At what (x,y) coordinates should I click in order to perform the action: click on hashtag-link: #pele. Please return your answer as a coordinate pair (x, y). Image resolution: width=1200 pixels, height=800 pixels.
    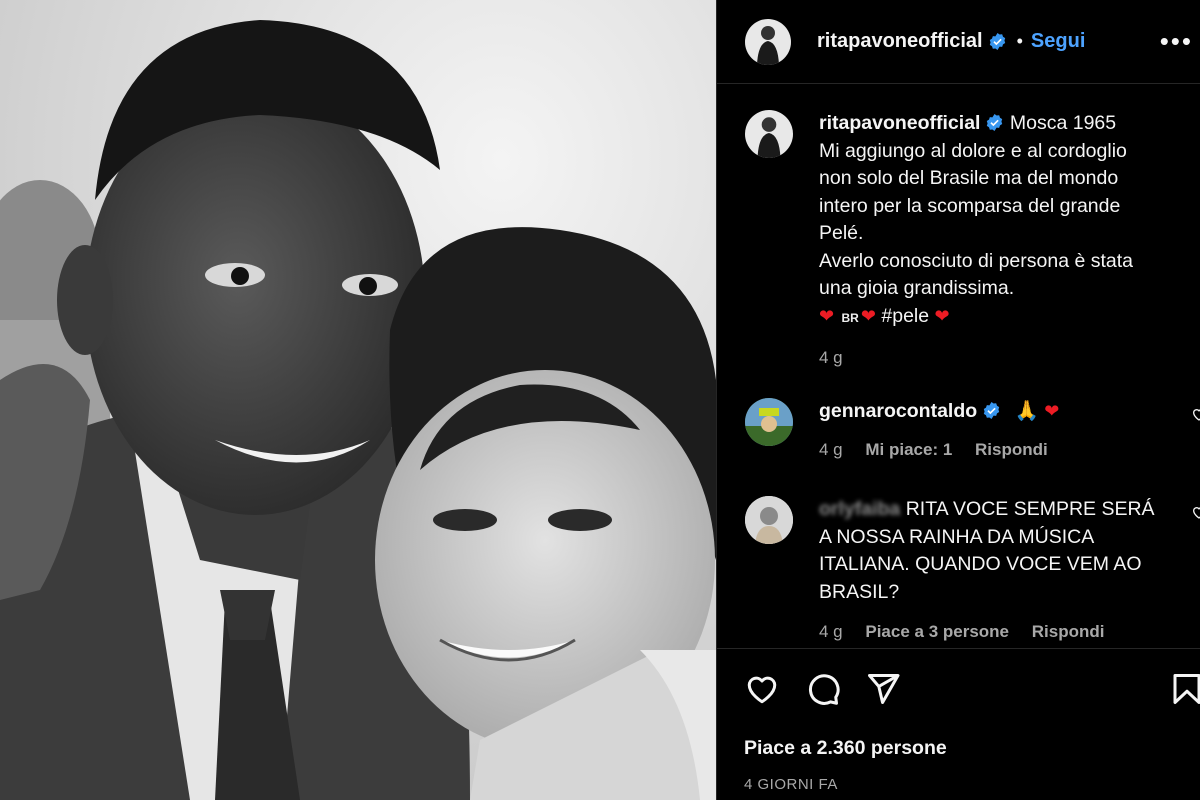
    Looking at the image, I should click on (905, 316).